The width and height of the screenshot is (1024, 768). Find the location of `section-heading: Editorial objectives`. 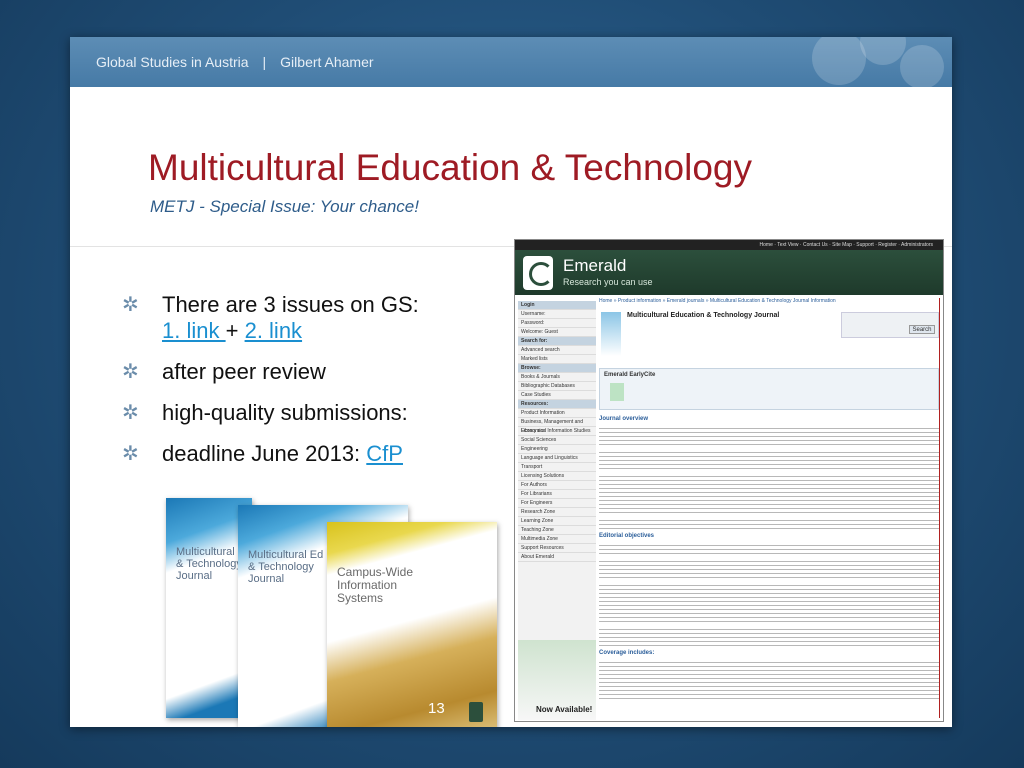

section-heading: Editorial objectives is located at coordinates (627, 536).